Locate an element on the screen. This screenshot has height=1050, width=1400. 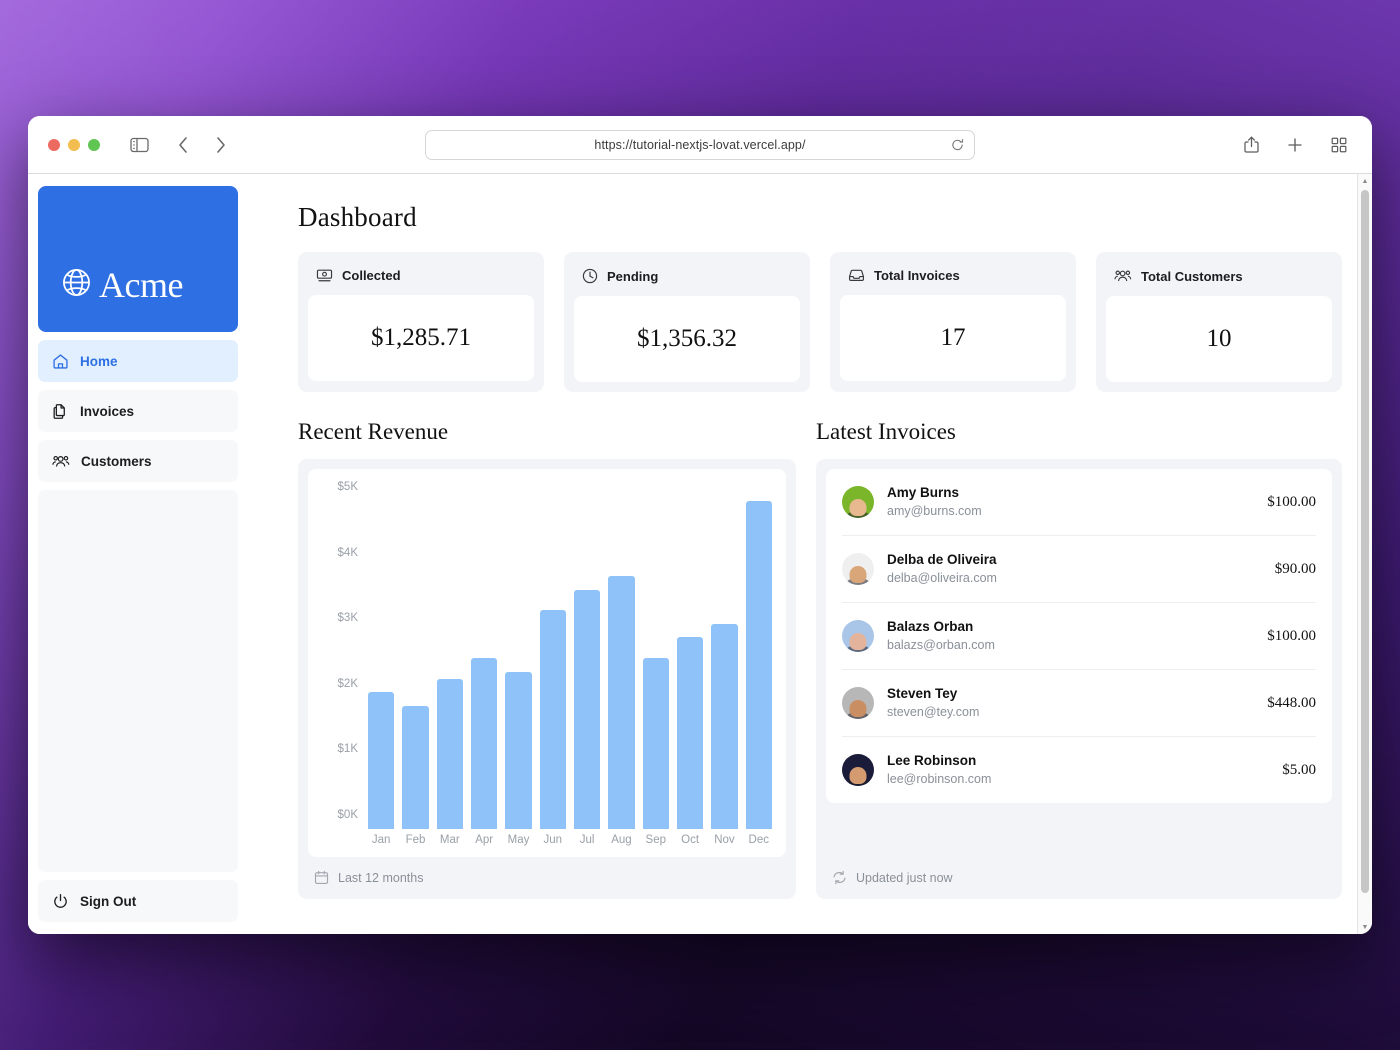
toolbar-right-icons is located at coordinates (1295, 145).